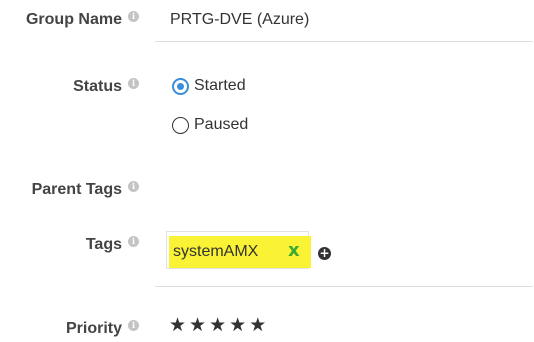 The height and width of the screenshot is (342, 534). I want to click on status-label-text: Status, so click(97, 86).